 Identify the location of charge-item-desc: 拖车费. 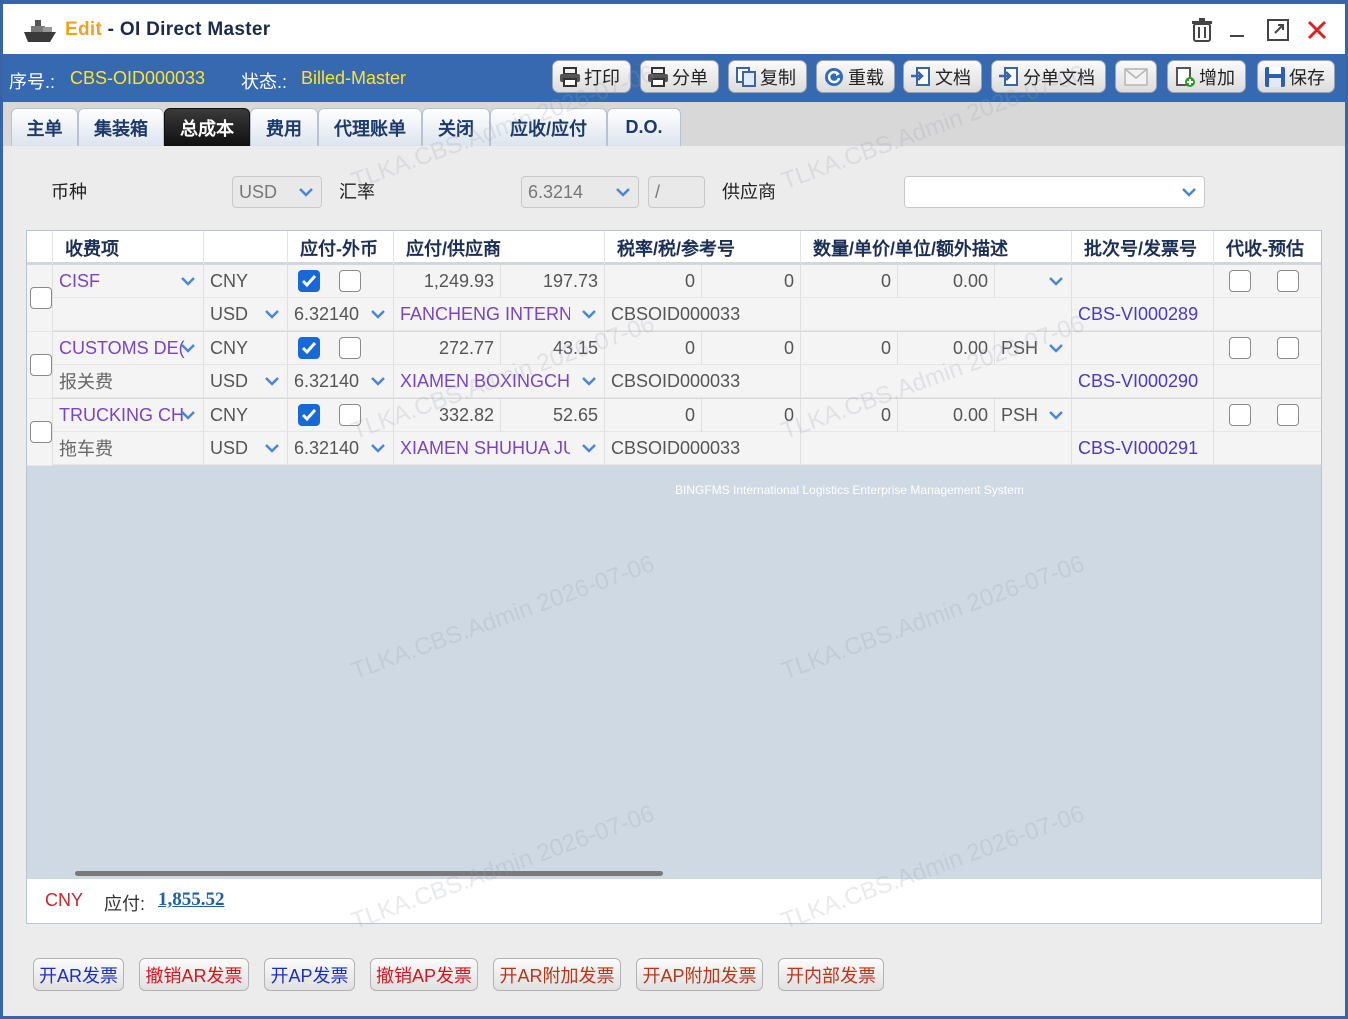
(128, 448).